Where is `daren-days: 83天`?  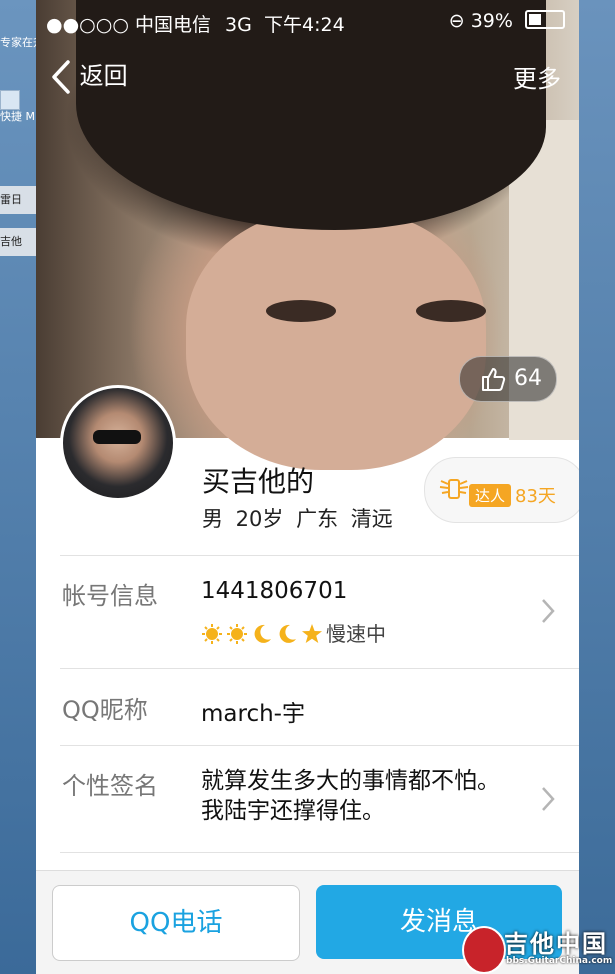 daren-days: 83天 is located at coordinates (535, 496).